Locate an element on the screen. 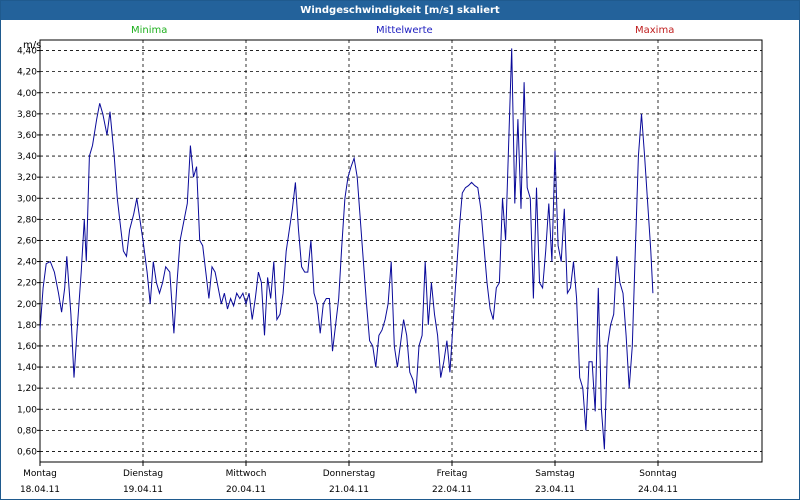  y-tick-label: 0,80 is located at coordinates (27, 431).